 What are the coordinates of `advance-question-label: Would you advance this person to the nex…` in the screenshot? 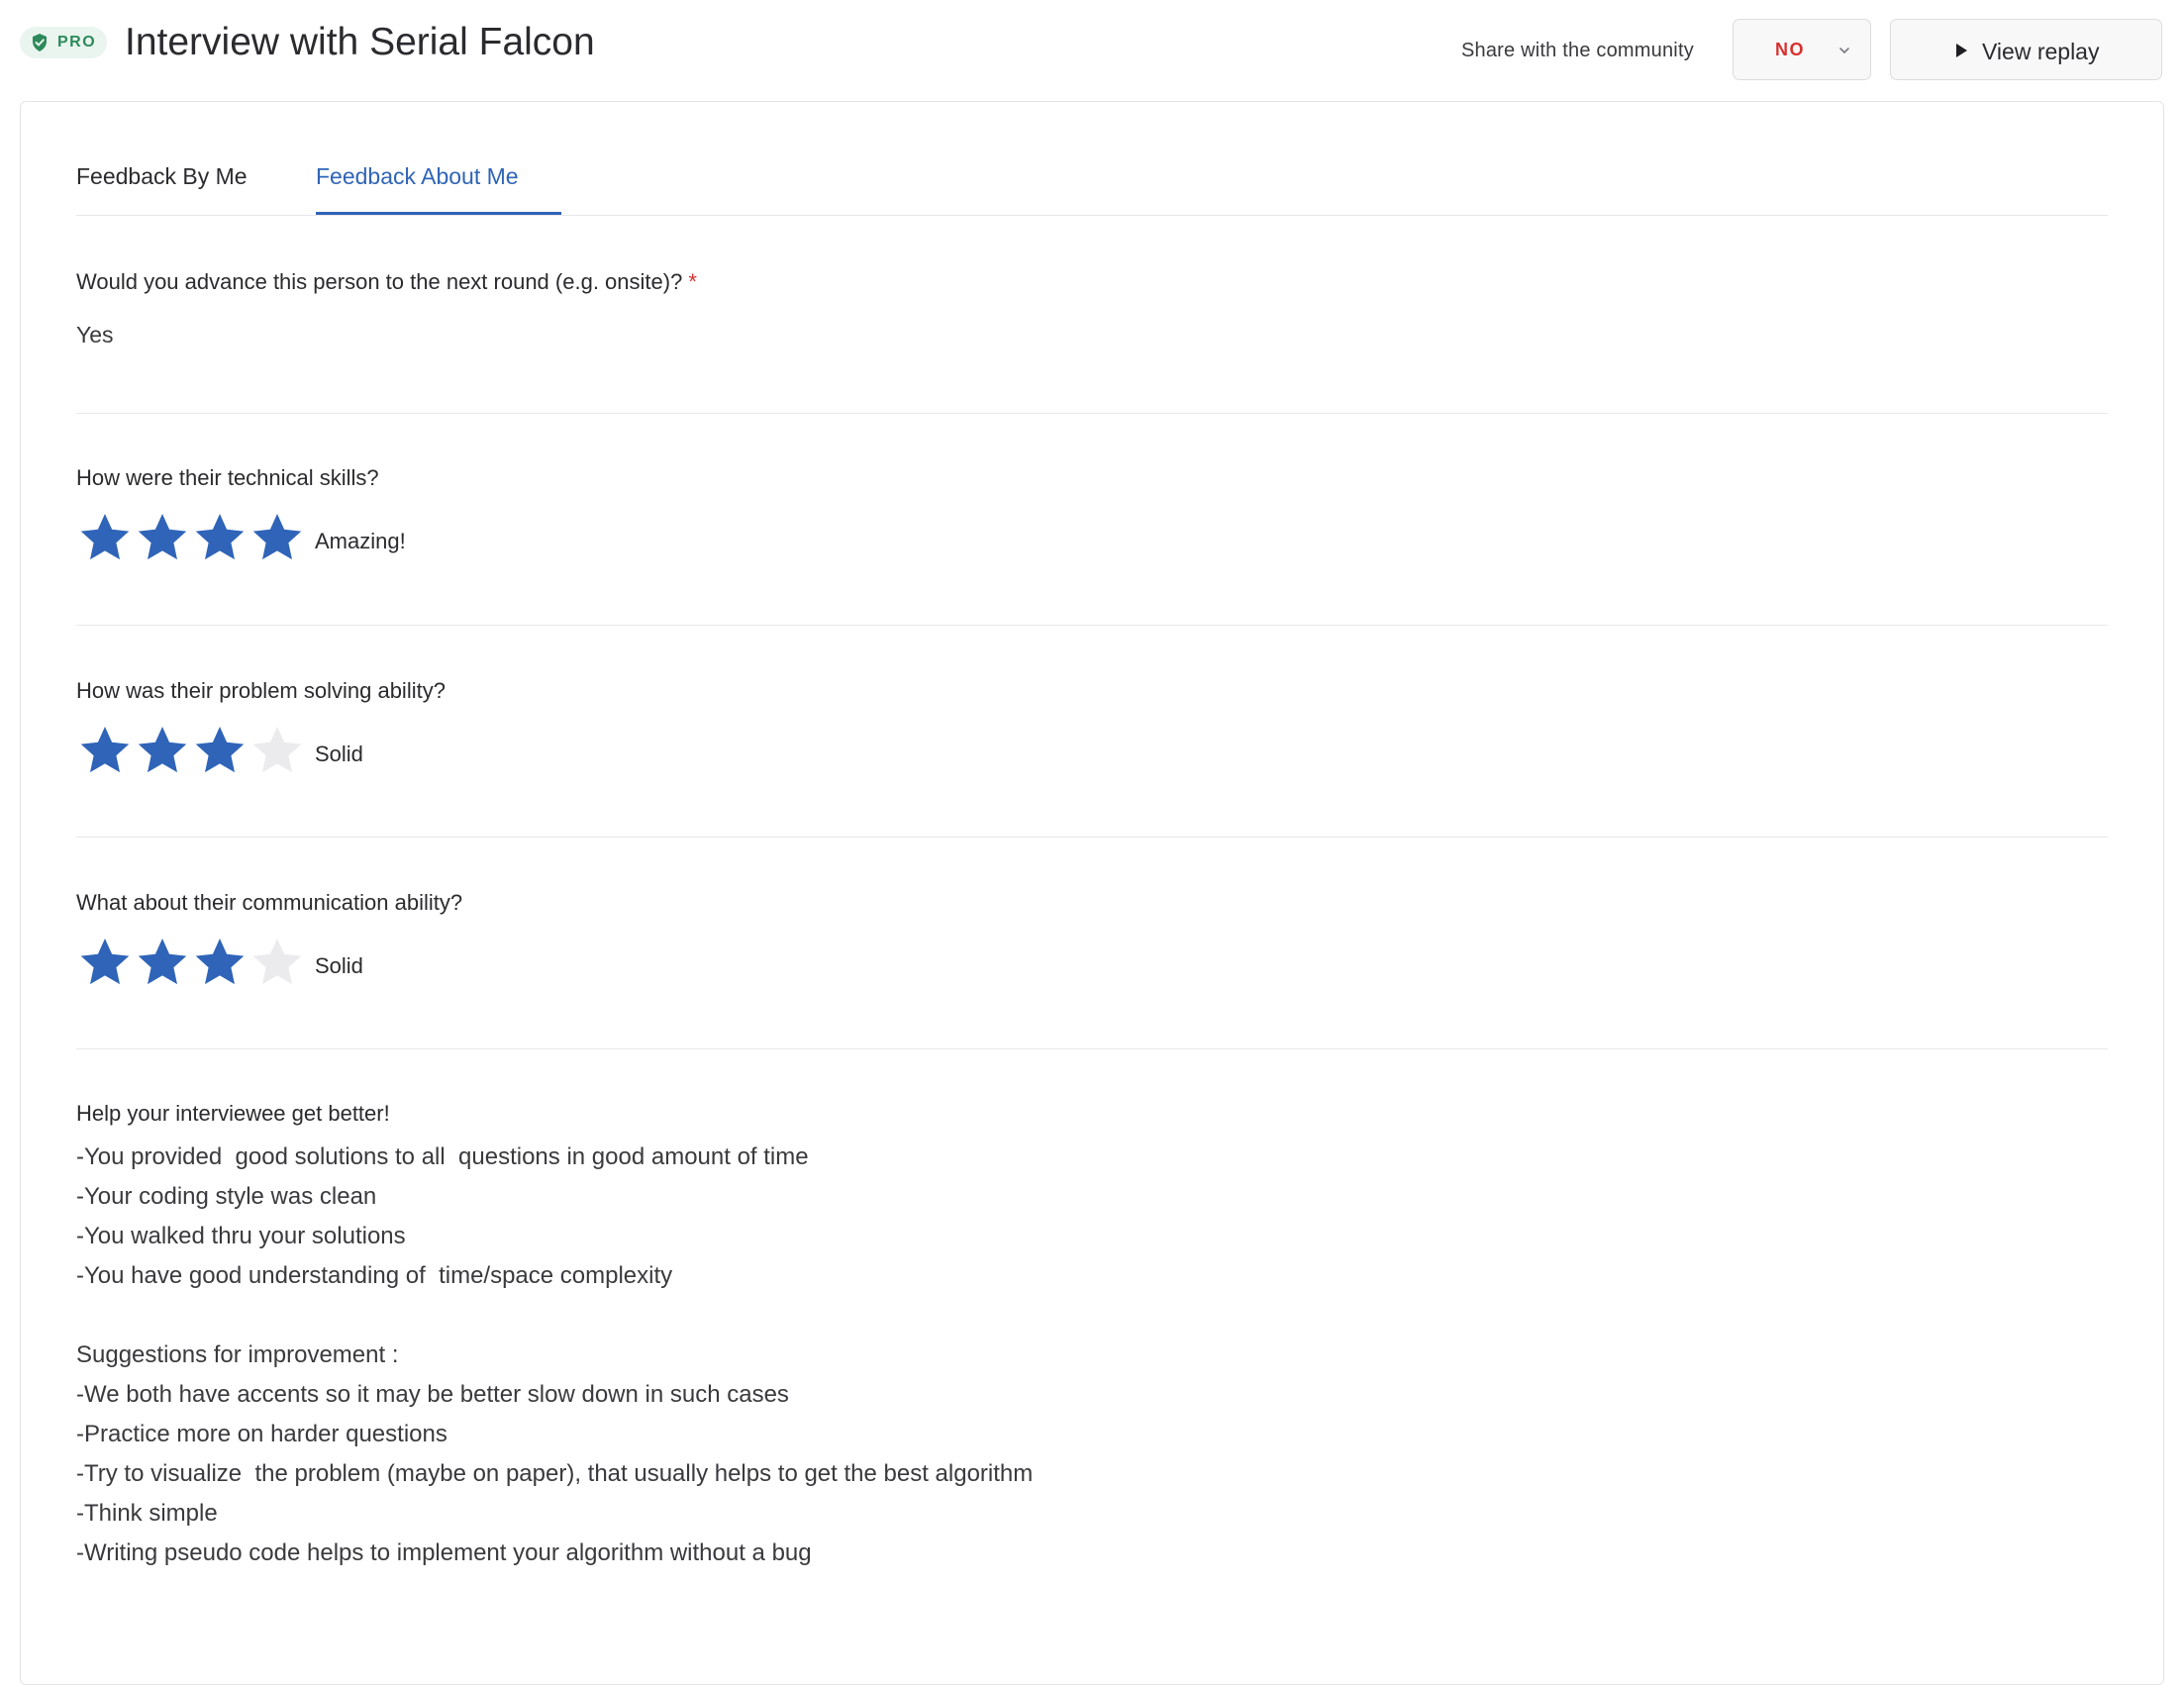 It's located at (379, 281).